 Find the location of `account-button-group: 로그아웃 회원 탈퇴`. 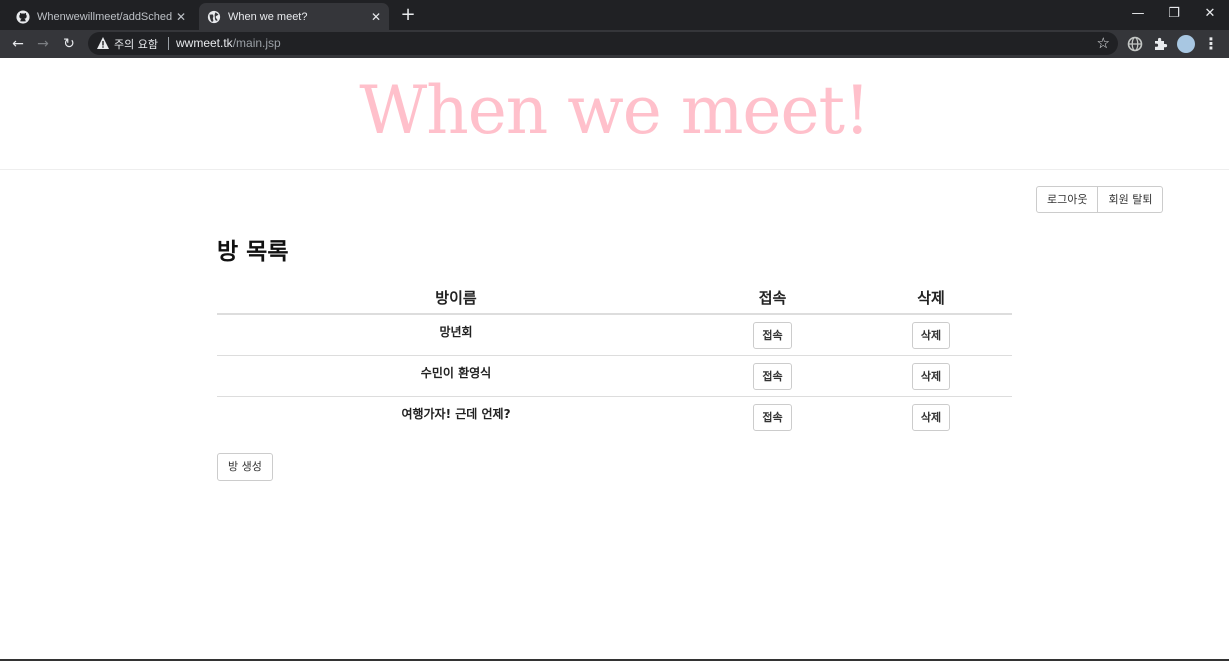

account-button-group: 로그아웃 회원 탈퇴 is located at coordinates (1100, 199).